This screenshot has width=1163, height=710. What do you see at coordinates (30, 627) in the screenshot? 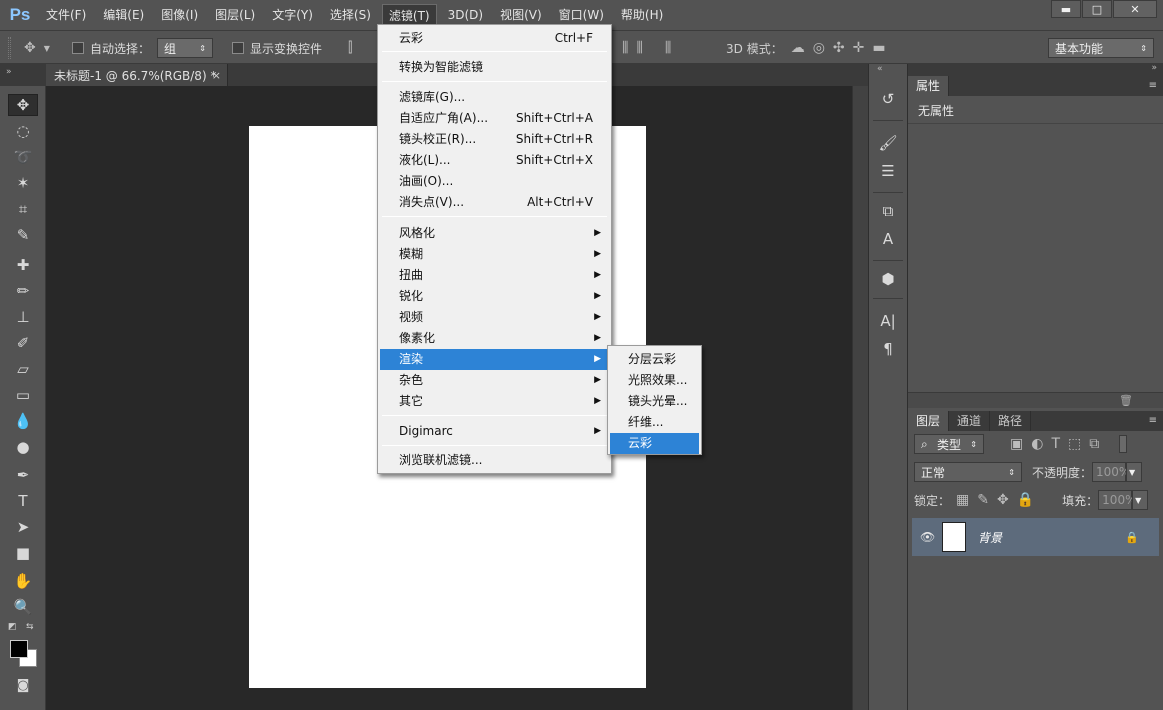
I see `swap-colors-icon: ⇆` at bounding box center [30, 627].